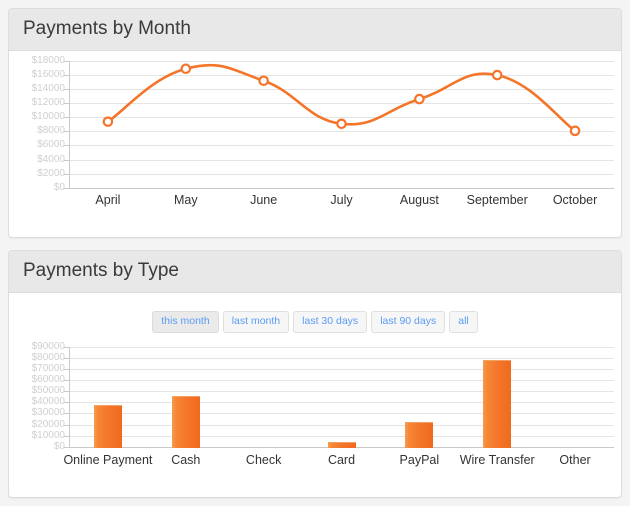 The height and width of the screenshot is (506, 630). Describe the element at coordinates (341, 199) in the screenshot. I see `x-axis-tick-label: July` at that location.